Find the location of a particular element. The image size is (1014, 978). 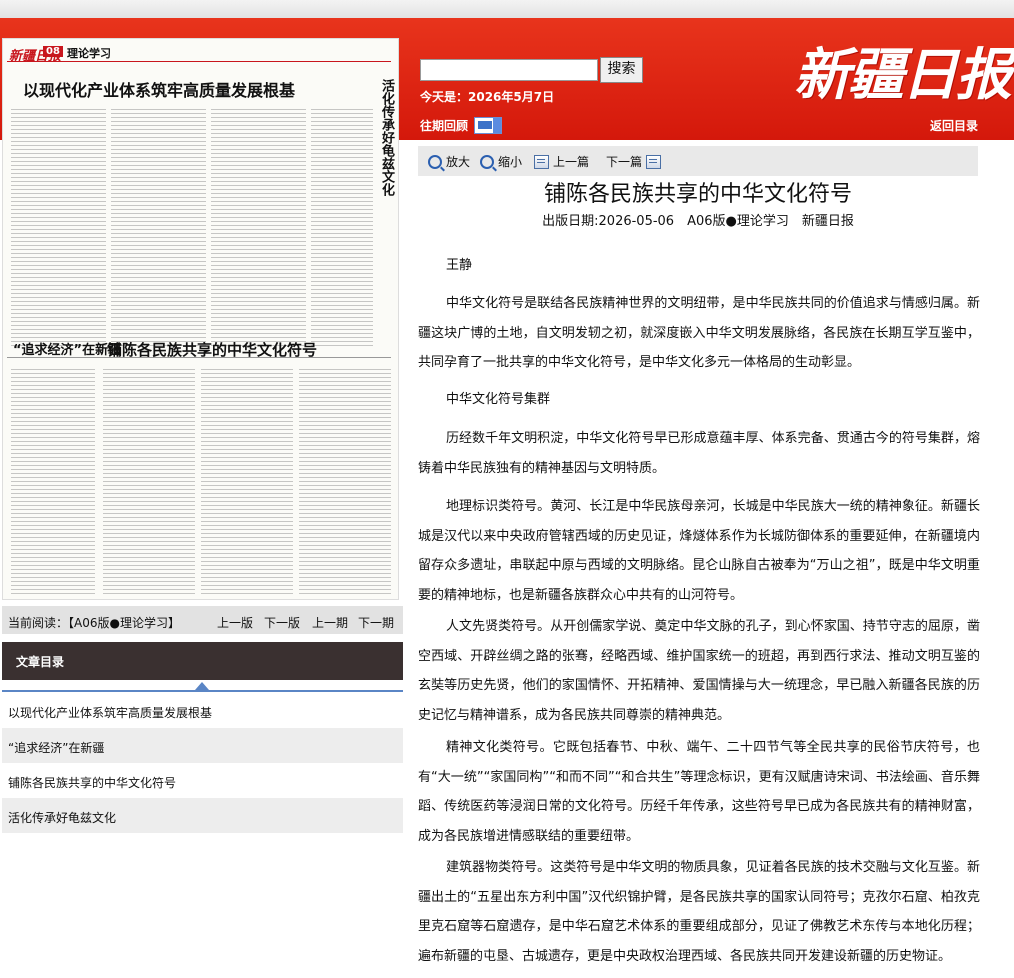

zoom-out-label: 缩小 is located at coordinates (510, 162).